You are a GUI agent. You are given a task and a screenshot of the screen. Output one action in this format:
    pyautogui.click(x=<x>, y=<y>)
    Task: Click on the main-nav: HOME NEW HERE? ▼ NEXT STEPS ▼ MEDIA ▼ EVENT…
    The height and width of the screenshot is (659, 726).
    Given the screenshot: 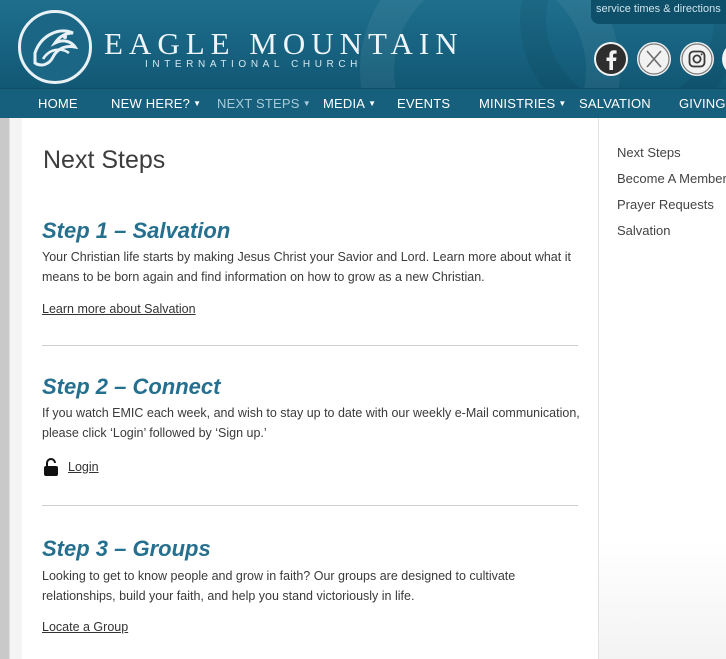 What is the action you would take?
    pyautogui.click(x=363, y=103)
    